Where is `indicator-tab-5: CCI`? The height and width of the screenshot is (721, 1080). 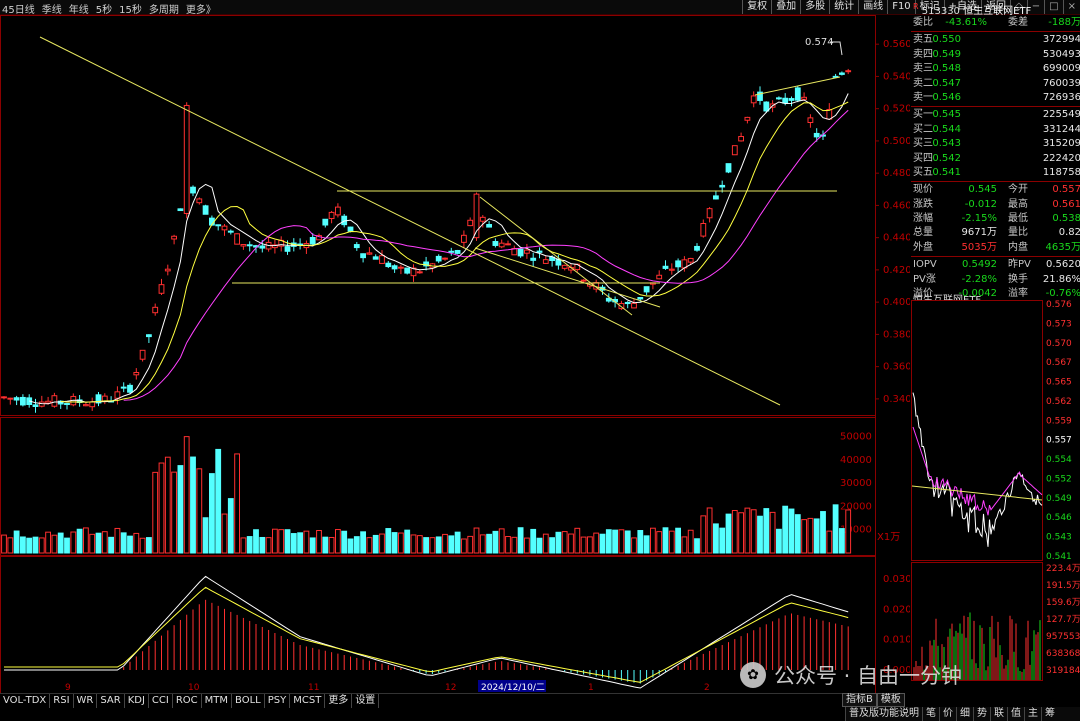 indicator-tab-5: CCI is located at coordinates (161, 701).